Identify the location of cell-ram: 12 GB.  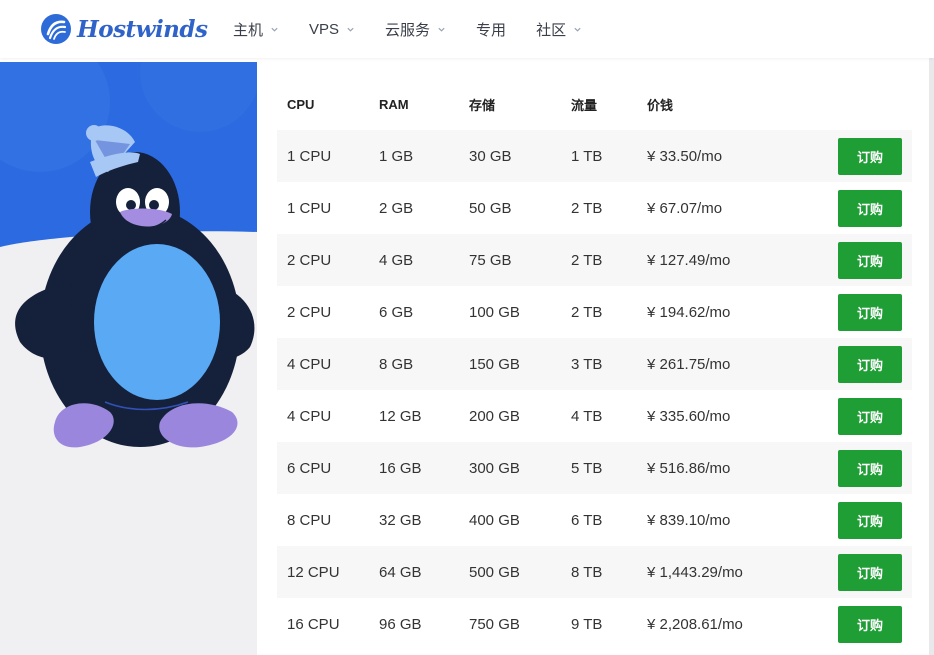
(400, 416).